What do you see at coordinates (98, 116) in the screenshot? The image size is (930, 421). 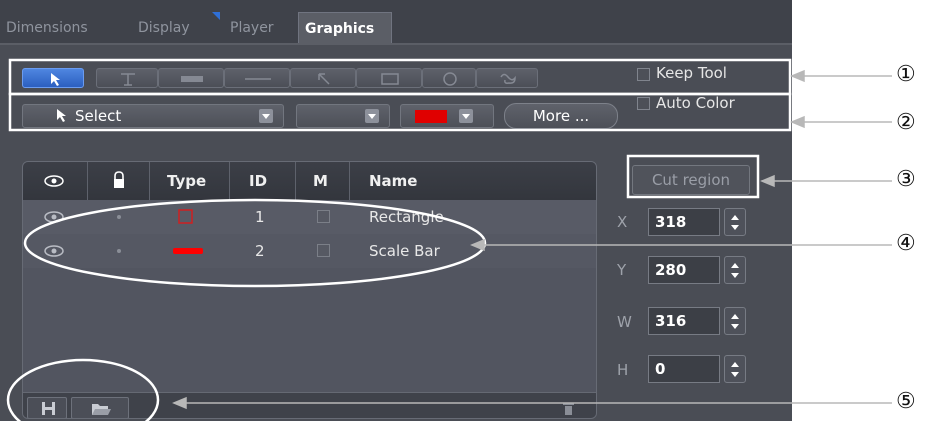 I see `select-mode-value: Select` at bounding box center [98, 116].